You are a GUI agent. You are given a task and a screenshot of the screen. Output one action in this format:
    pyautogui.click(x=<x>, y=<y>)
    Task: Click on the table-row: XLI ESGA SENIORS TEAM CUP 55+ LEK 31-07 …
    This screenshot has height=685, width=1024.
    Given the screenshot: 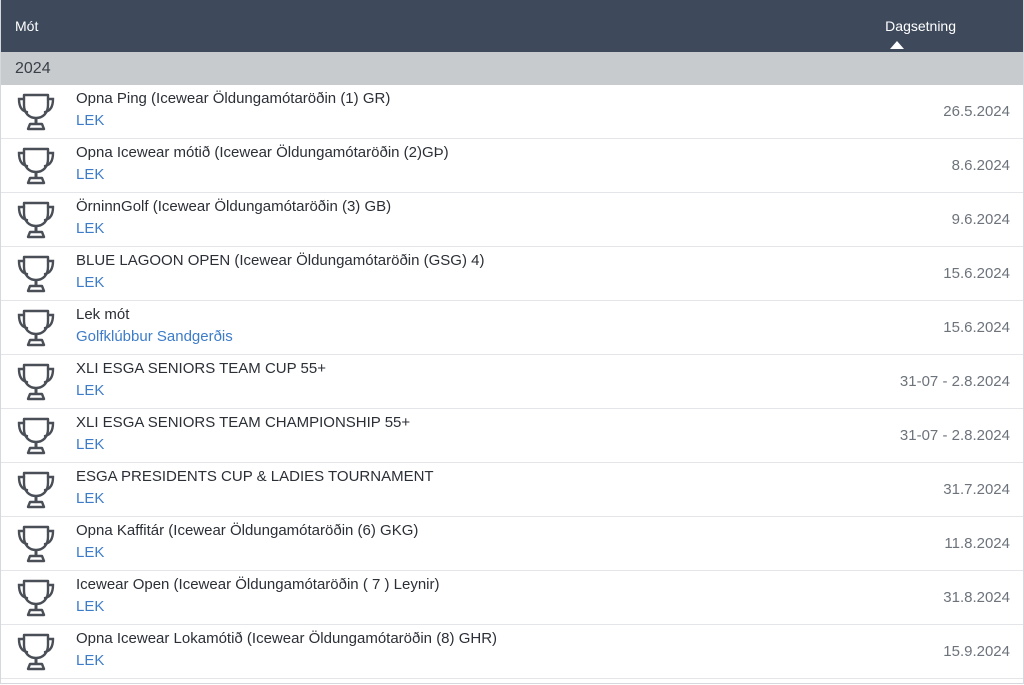 What is the action you would take?
    pyautogui.click(x=512, y=382)
    